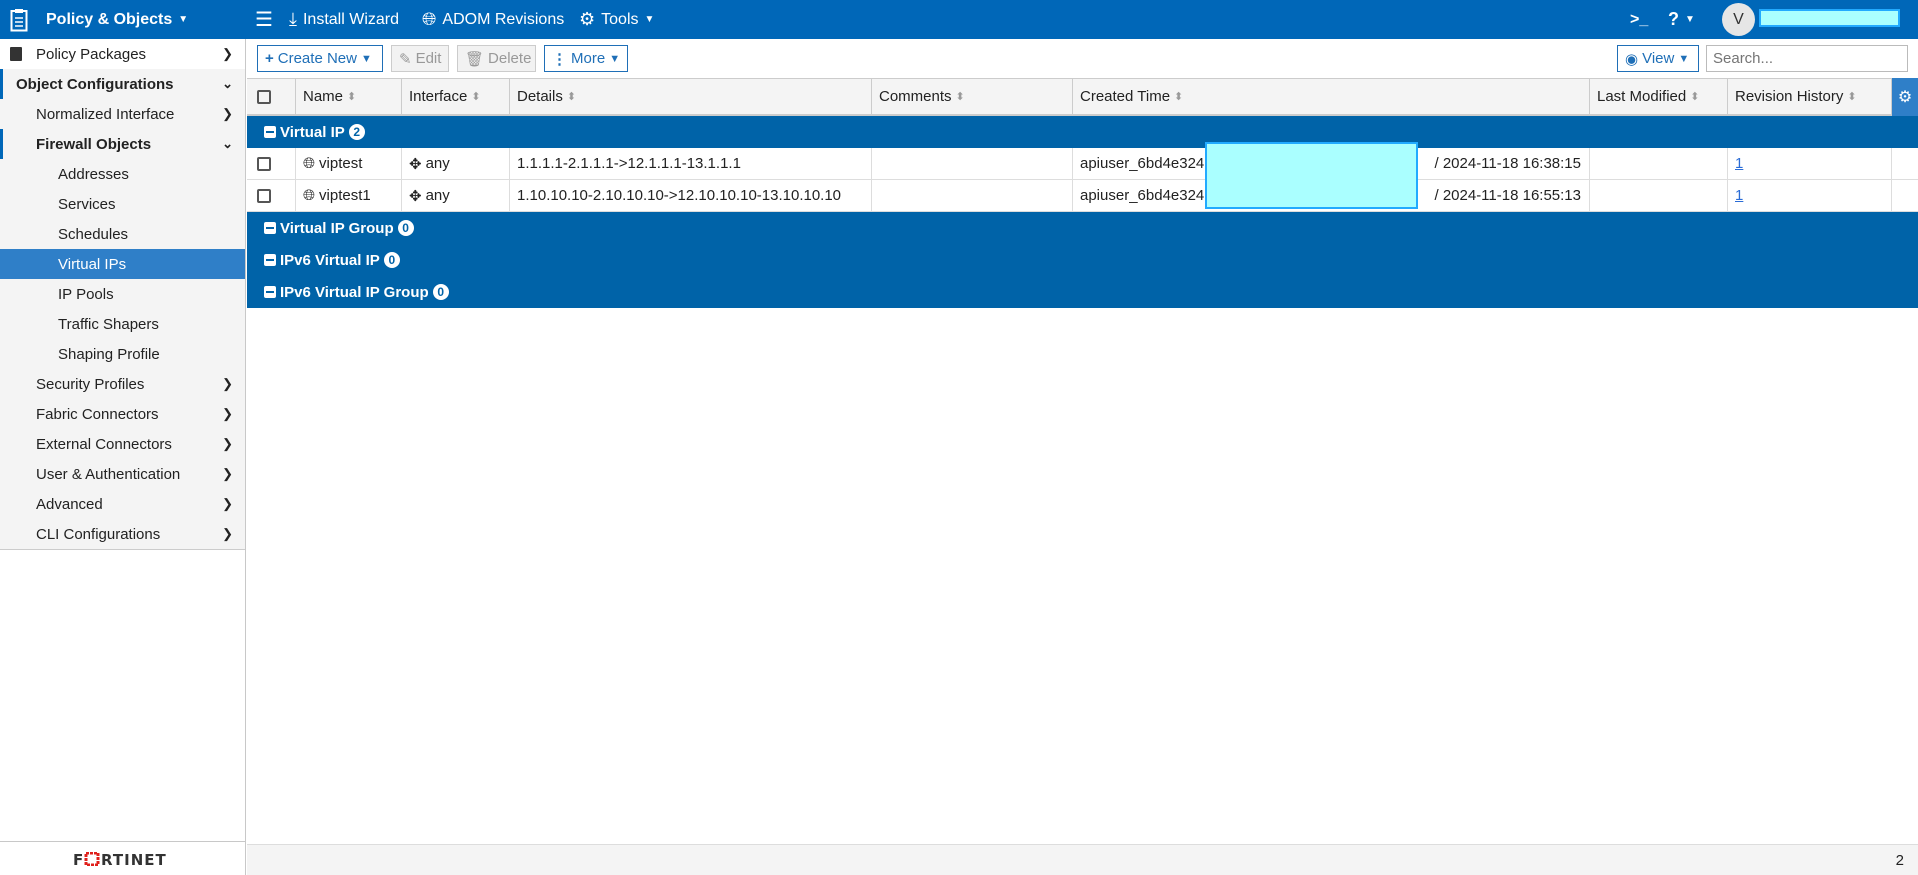 Image resolution: width=1918 pixels, height=875 pixels. What do you see at coordinates (320, 58) in the screenshot?
I see `create-new-button: + Create New ▼` at bounding box center [320, 58].